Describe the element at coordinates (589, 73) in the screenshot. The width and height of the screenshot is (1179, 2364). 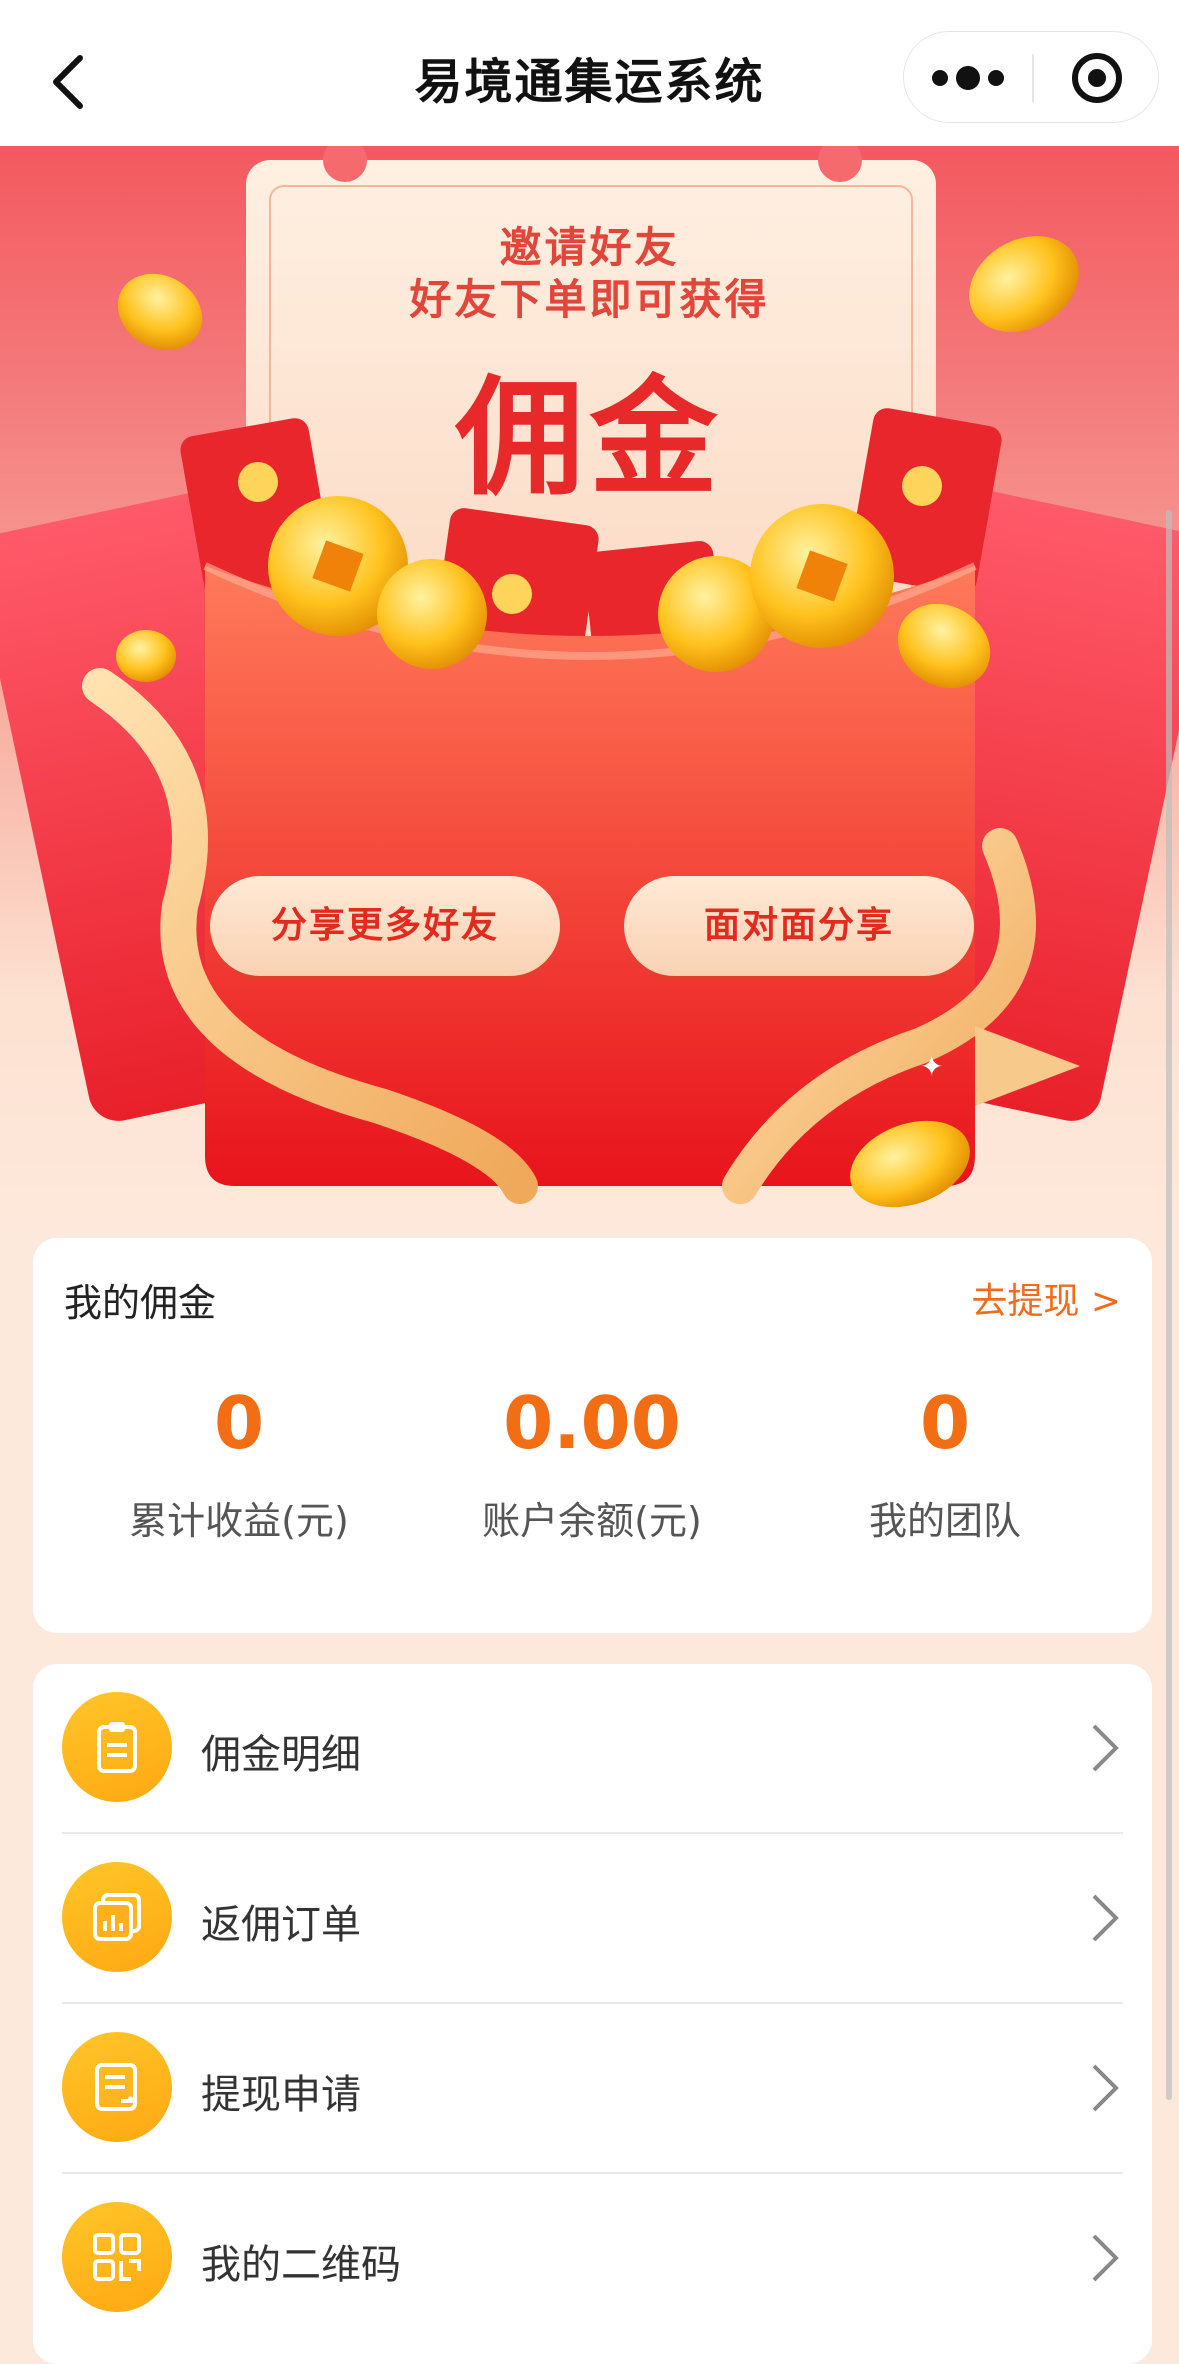
I see `navbar: 易境通集运系统` at that location.